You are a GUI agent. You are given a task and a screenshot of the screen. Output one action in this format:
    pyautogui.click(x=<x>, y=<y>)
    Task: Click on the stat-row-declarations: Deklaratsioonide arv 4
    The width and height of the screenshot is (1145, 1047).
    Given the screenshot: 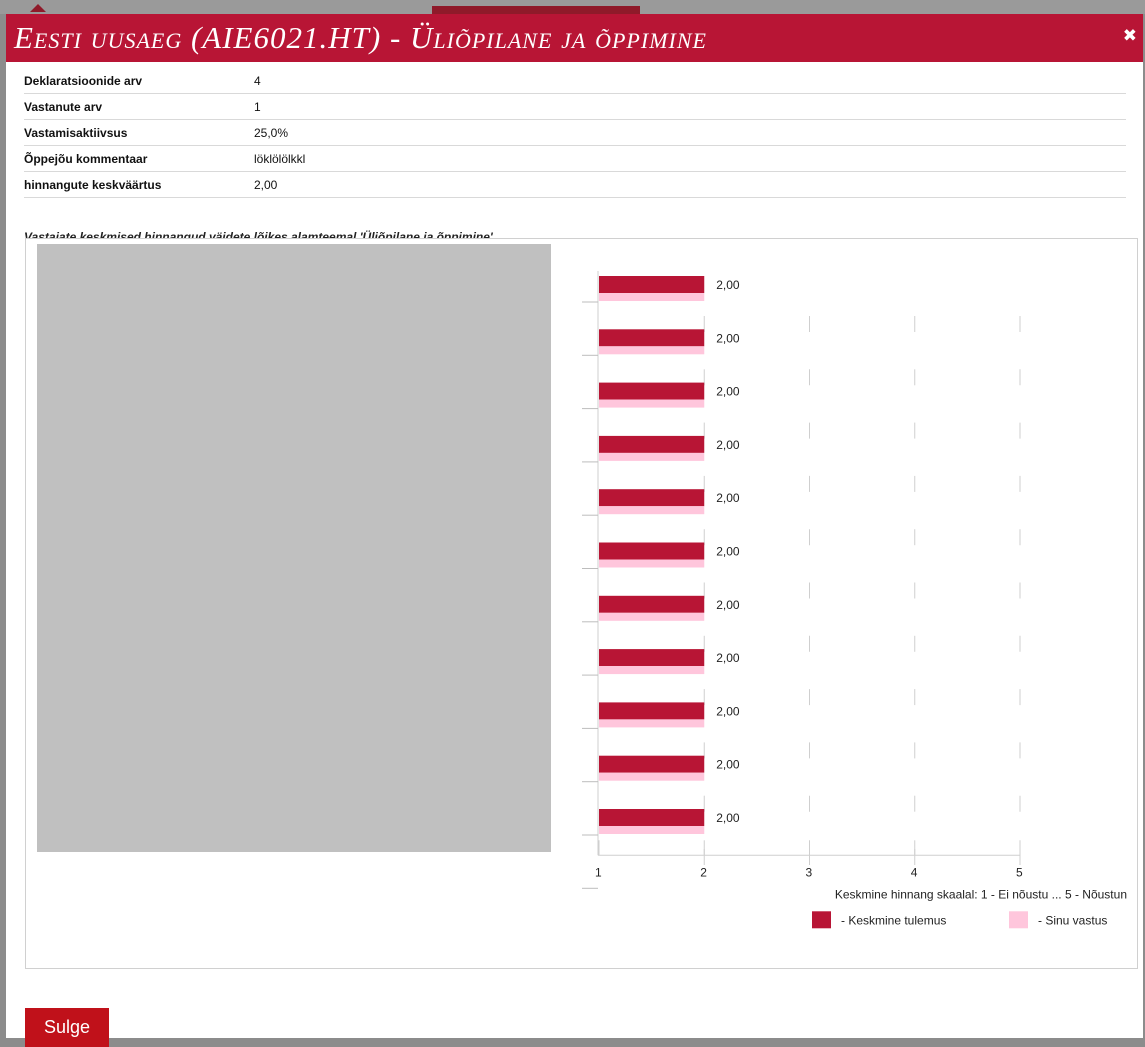 What is the action you would take?
    pyautogui.click(x=575, y=81)
    